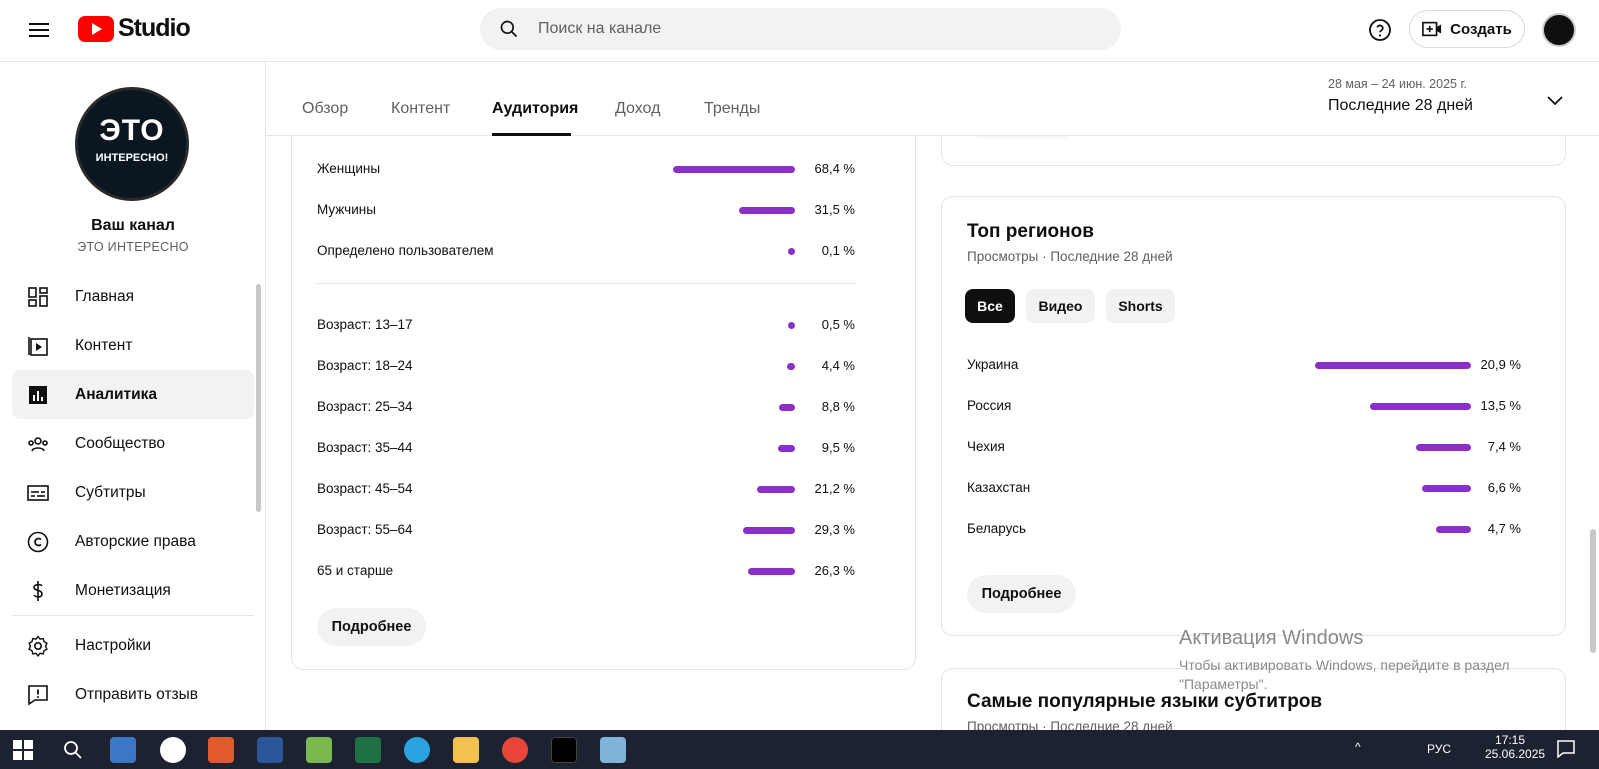  What do you see at coordinates (603, 210) in the screenshot?
I see `gender-row: Мужчины 31,5 %` at bounding box center [603, 210].